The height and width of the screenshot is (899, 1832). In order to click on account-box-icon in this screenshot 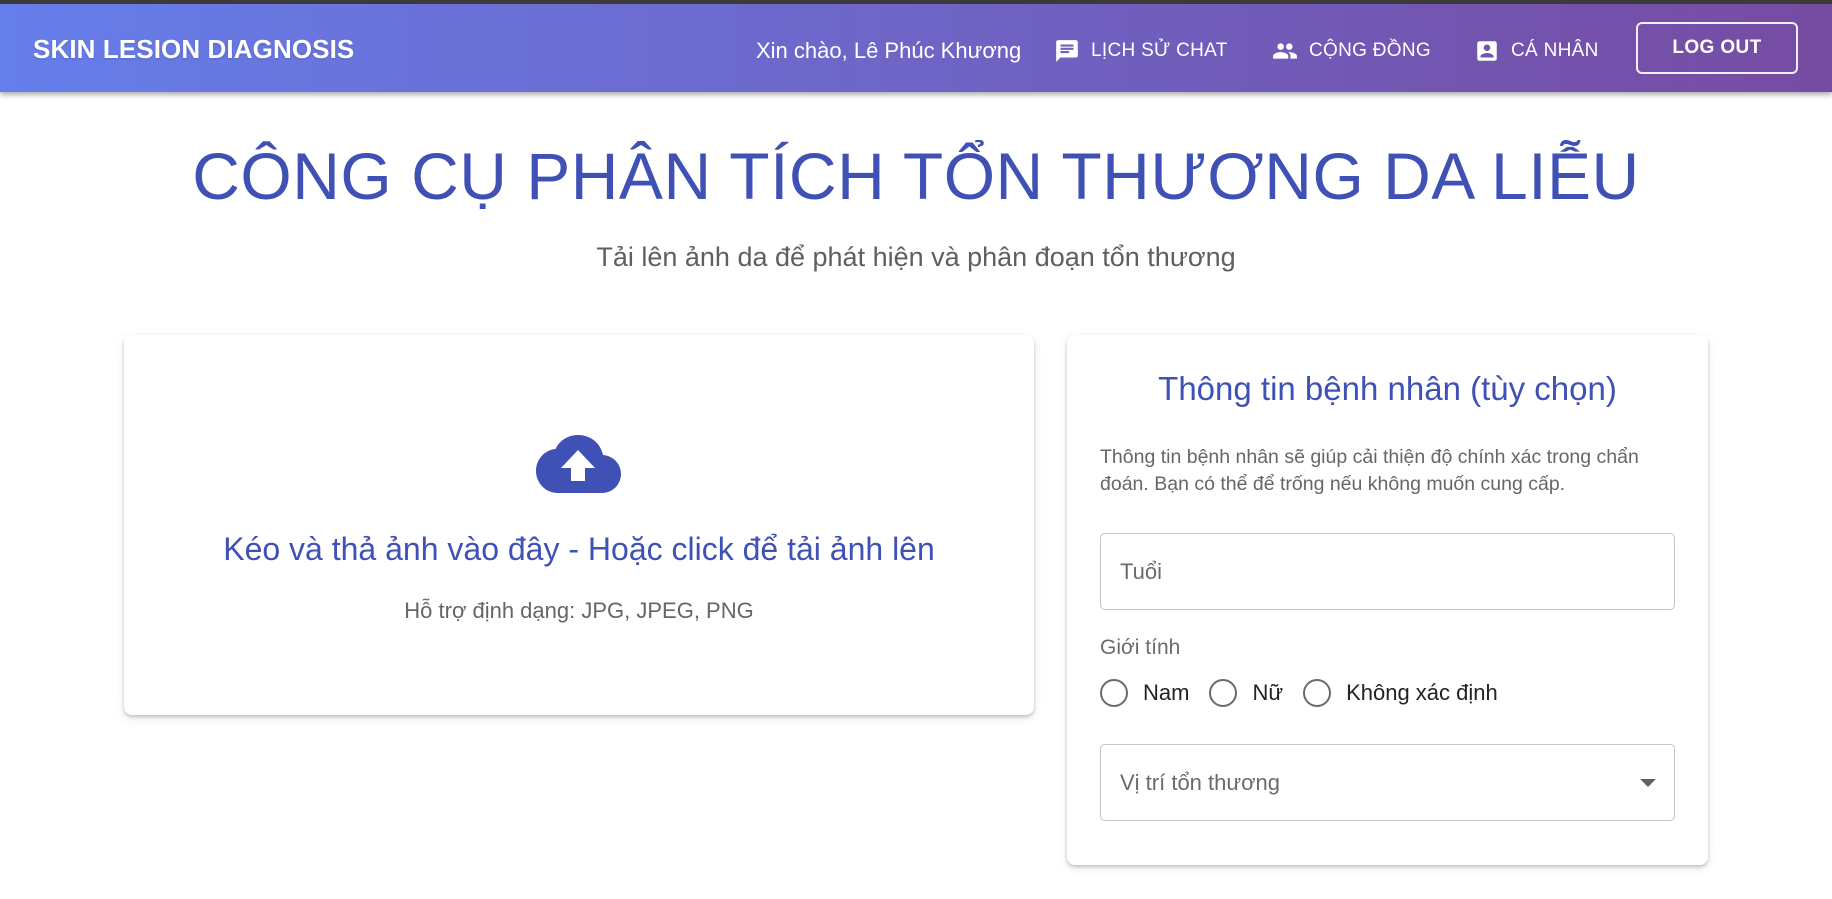, I will do `click(1487, 51)`.